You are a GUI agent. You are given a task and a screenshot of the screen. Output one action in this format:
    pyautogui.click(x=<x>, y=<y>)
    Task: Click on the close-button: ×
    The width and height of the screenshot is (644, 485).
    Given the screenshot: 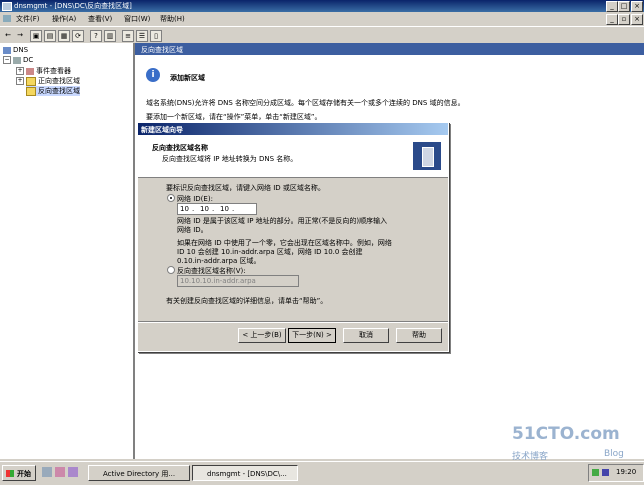 What is the action you would take?
    pyautogui.click(x=637, y=6)
    